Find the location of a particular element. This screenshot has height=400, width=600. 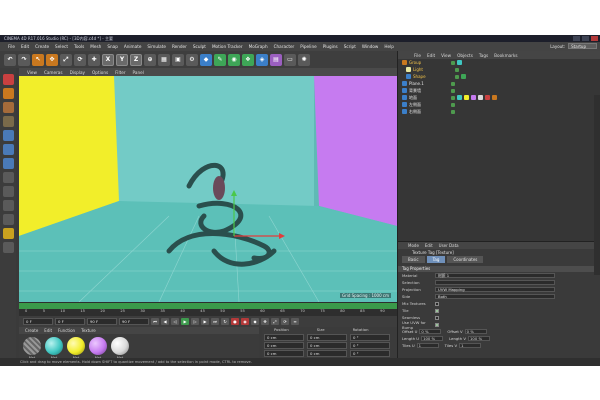

length-v-field: 100 % is located at coordinates (479, 338).